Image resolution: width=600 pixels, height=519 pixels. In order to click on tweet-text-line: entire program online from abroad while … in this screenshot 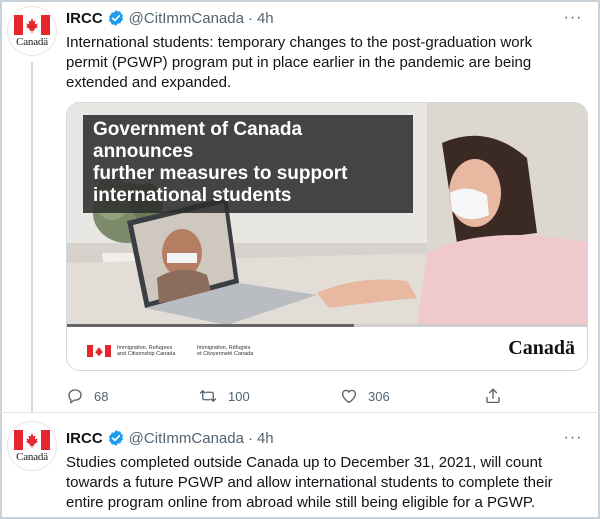, I will do `click(301, 502)`.